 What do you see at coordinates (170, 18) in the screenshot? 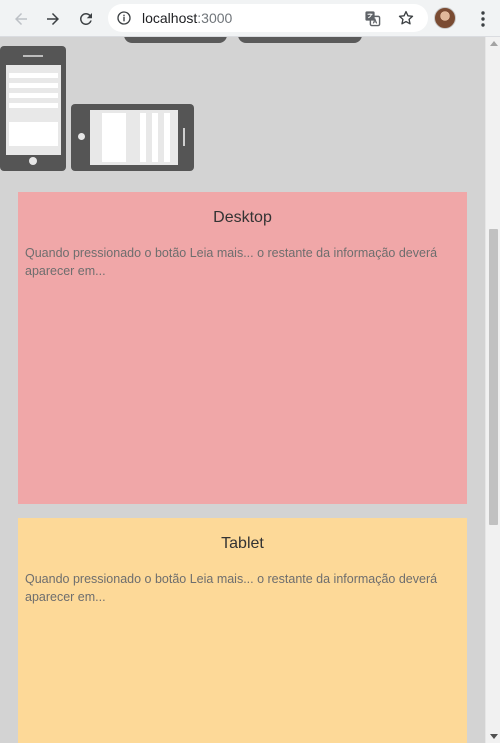
I see `url-host: localhost` at bounding box center [170, 18].